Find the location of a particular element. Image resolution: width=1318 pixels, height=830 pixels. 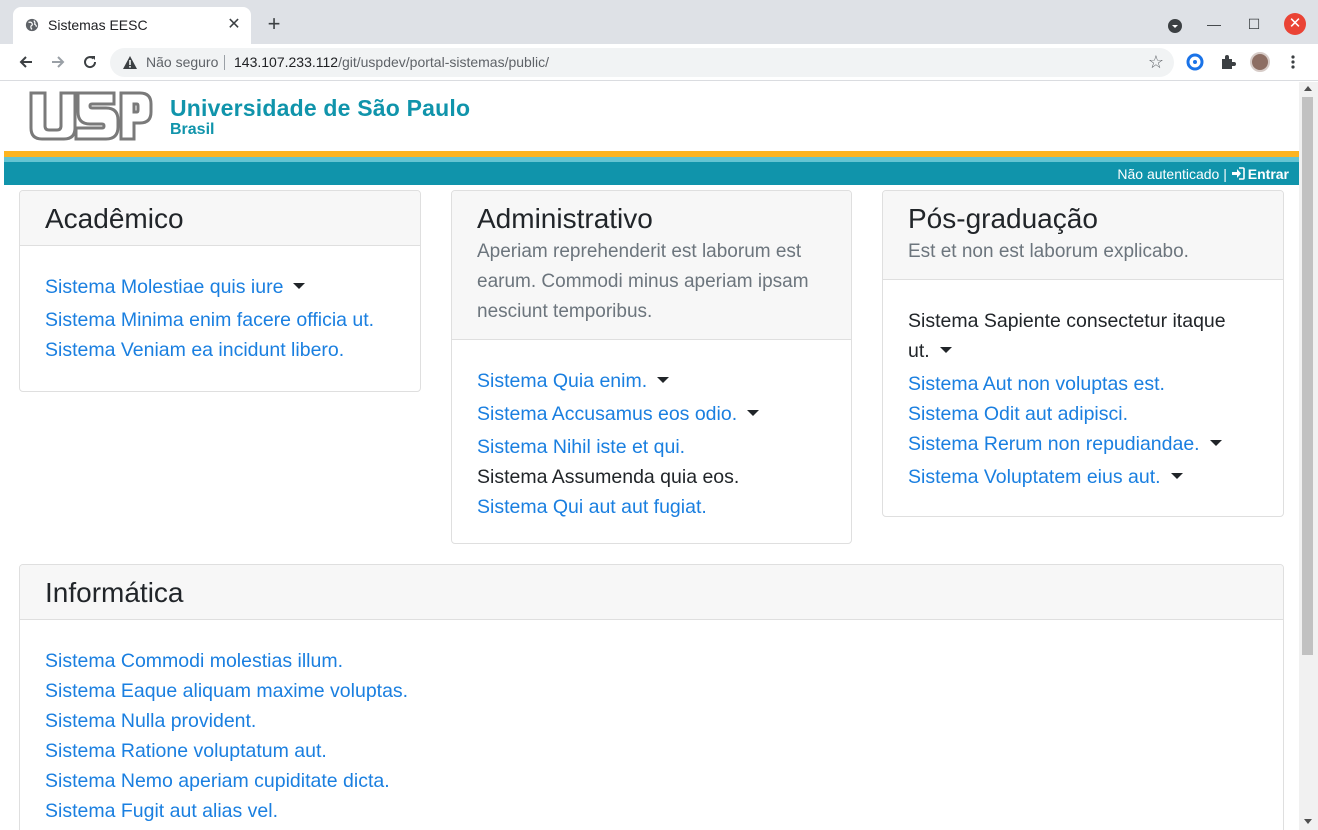

kebab-menu-icon is located at coordinates (1293, 62).